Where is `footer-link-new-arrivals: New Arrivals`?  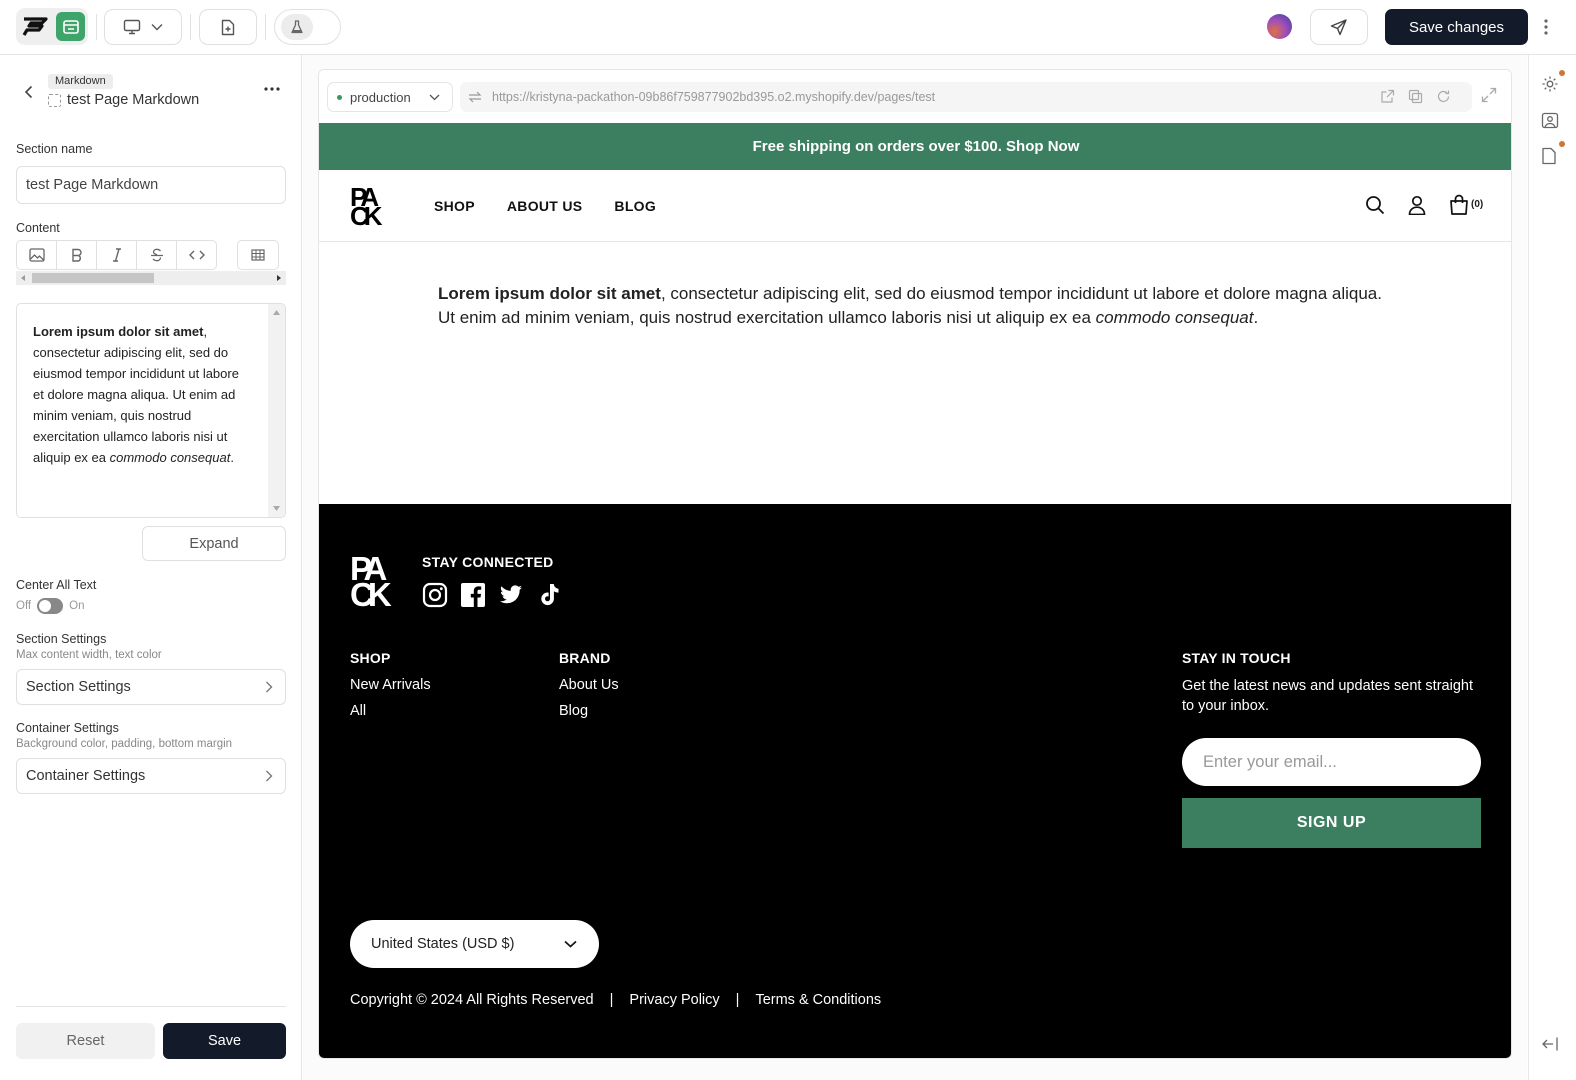 footer-link-new-arrivals: New Arrivals is located at coordinates (390, 685).